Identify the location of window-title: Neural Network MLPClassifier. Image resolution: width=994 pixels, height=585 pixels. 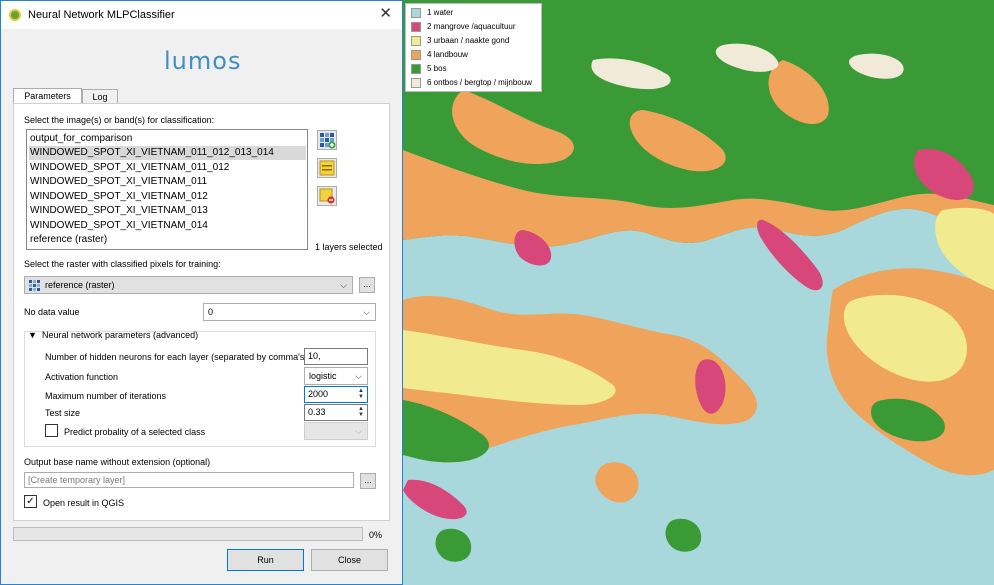
(101, 15).